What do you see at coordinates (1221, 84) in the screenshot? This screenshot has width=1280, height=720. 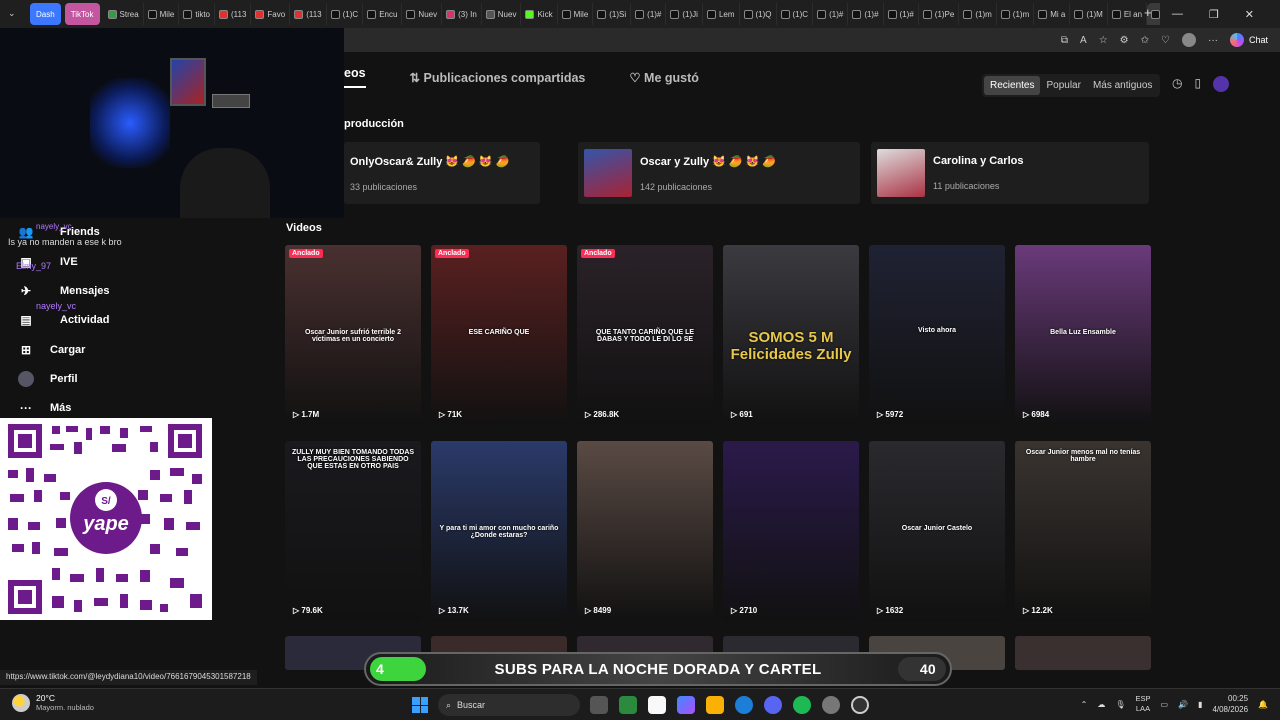 I see `creator-avatar` at bounding box center [1221, 84].